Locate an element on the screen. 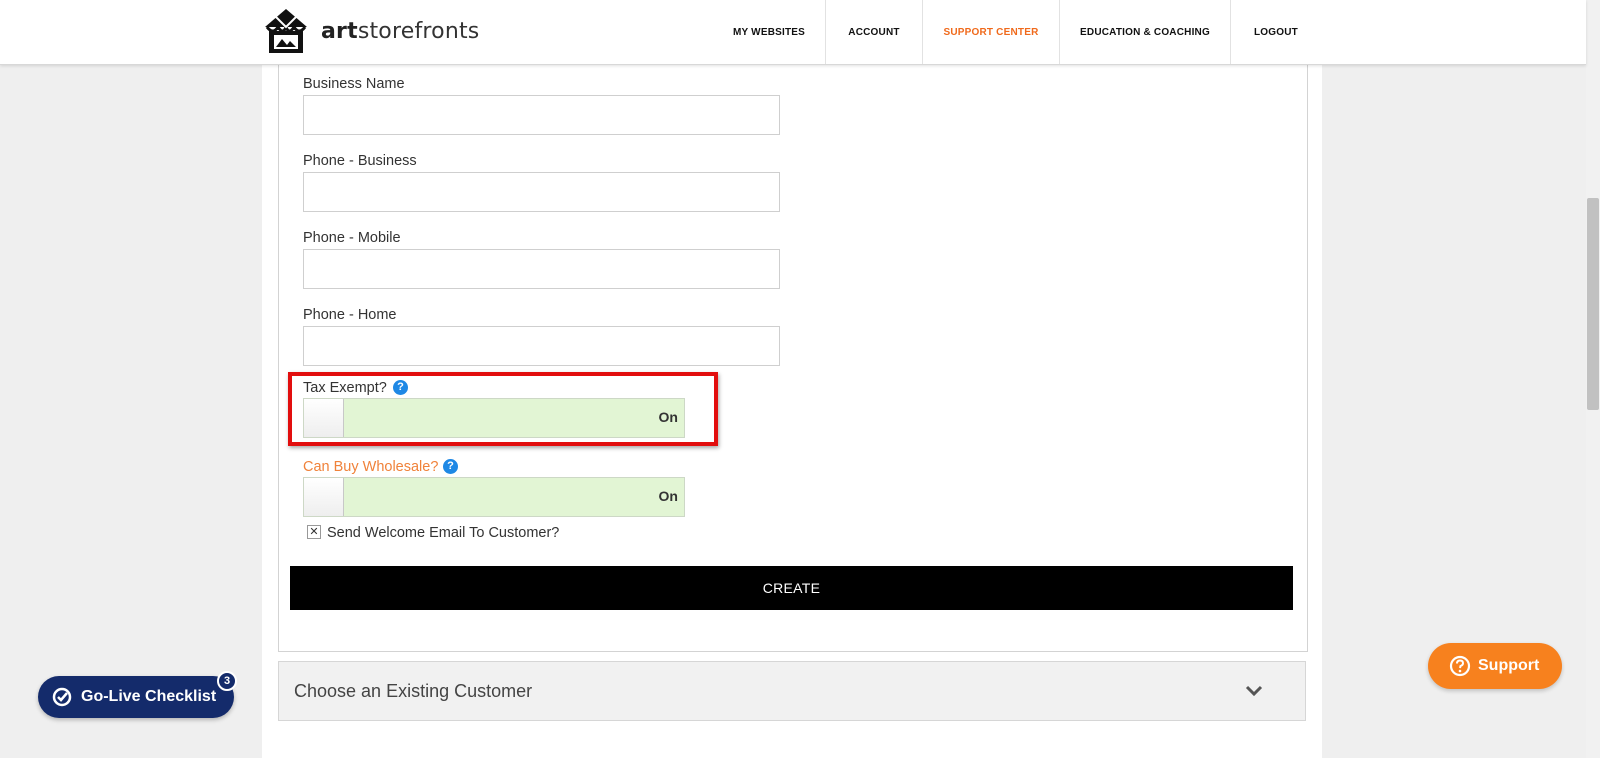 The width and height of the screenshot is (1600, 758). can-buy-wholesale-toggle: On is located at coordinates (494, 497).